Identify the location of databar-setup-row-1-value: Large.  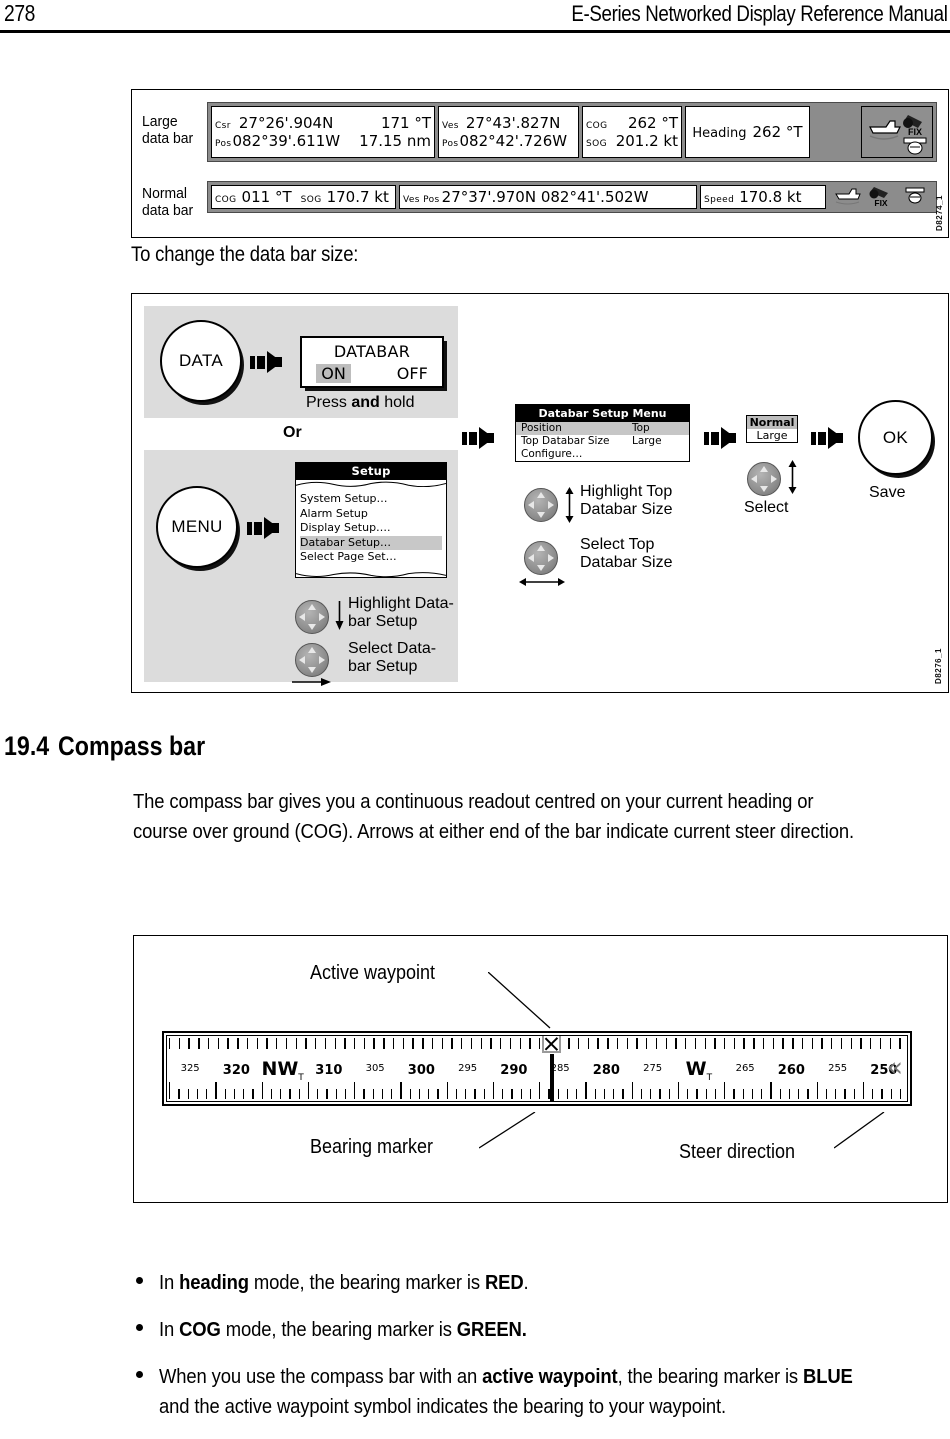
(647, 441).